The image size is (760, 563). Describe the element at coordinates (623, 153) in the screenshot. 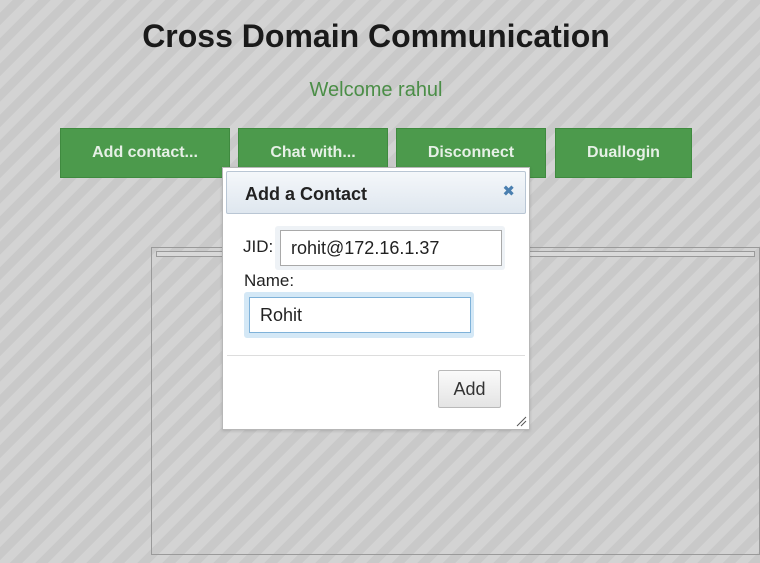

I see `duallogin-button: Duallogin` at that location.